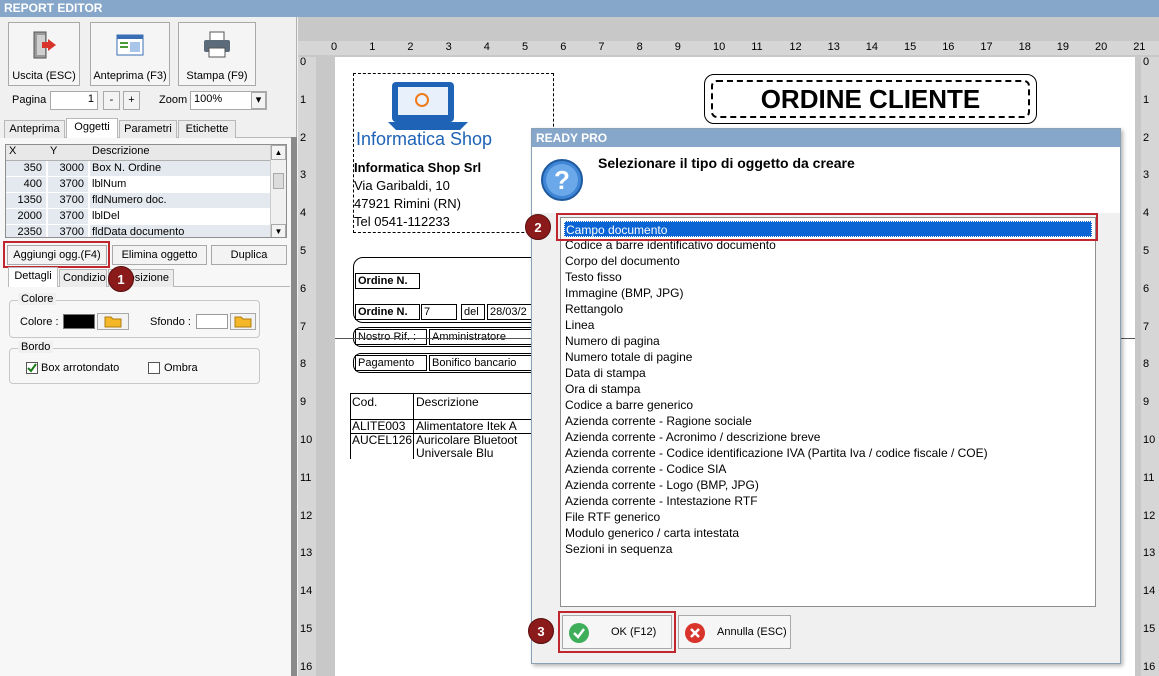 This screenshot has width=1159, height=676. I want to click on cell-desc: lblNum, so click(180, 184).